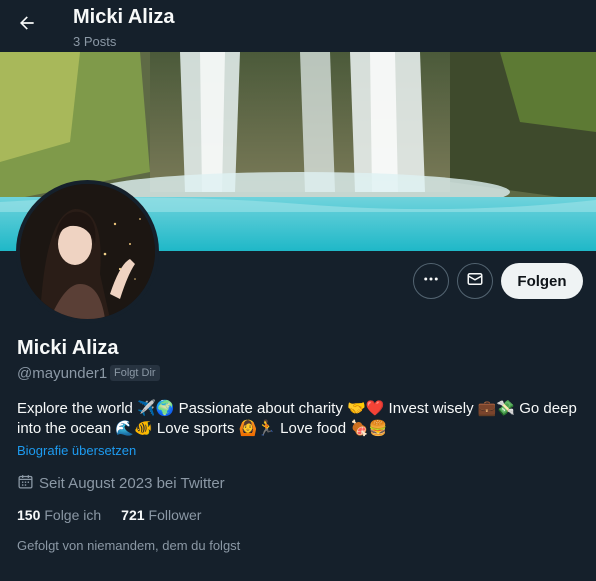 The width and height of the screenshot is (596, 581). Describe the element at coordinates (124, 17) in the screenshot. I see `header-title: Micki Aliza` at that location.